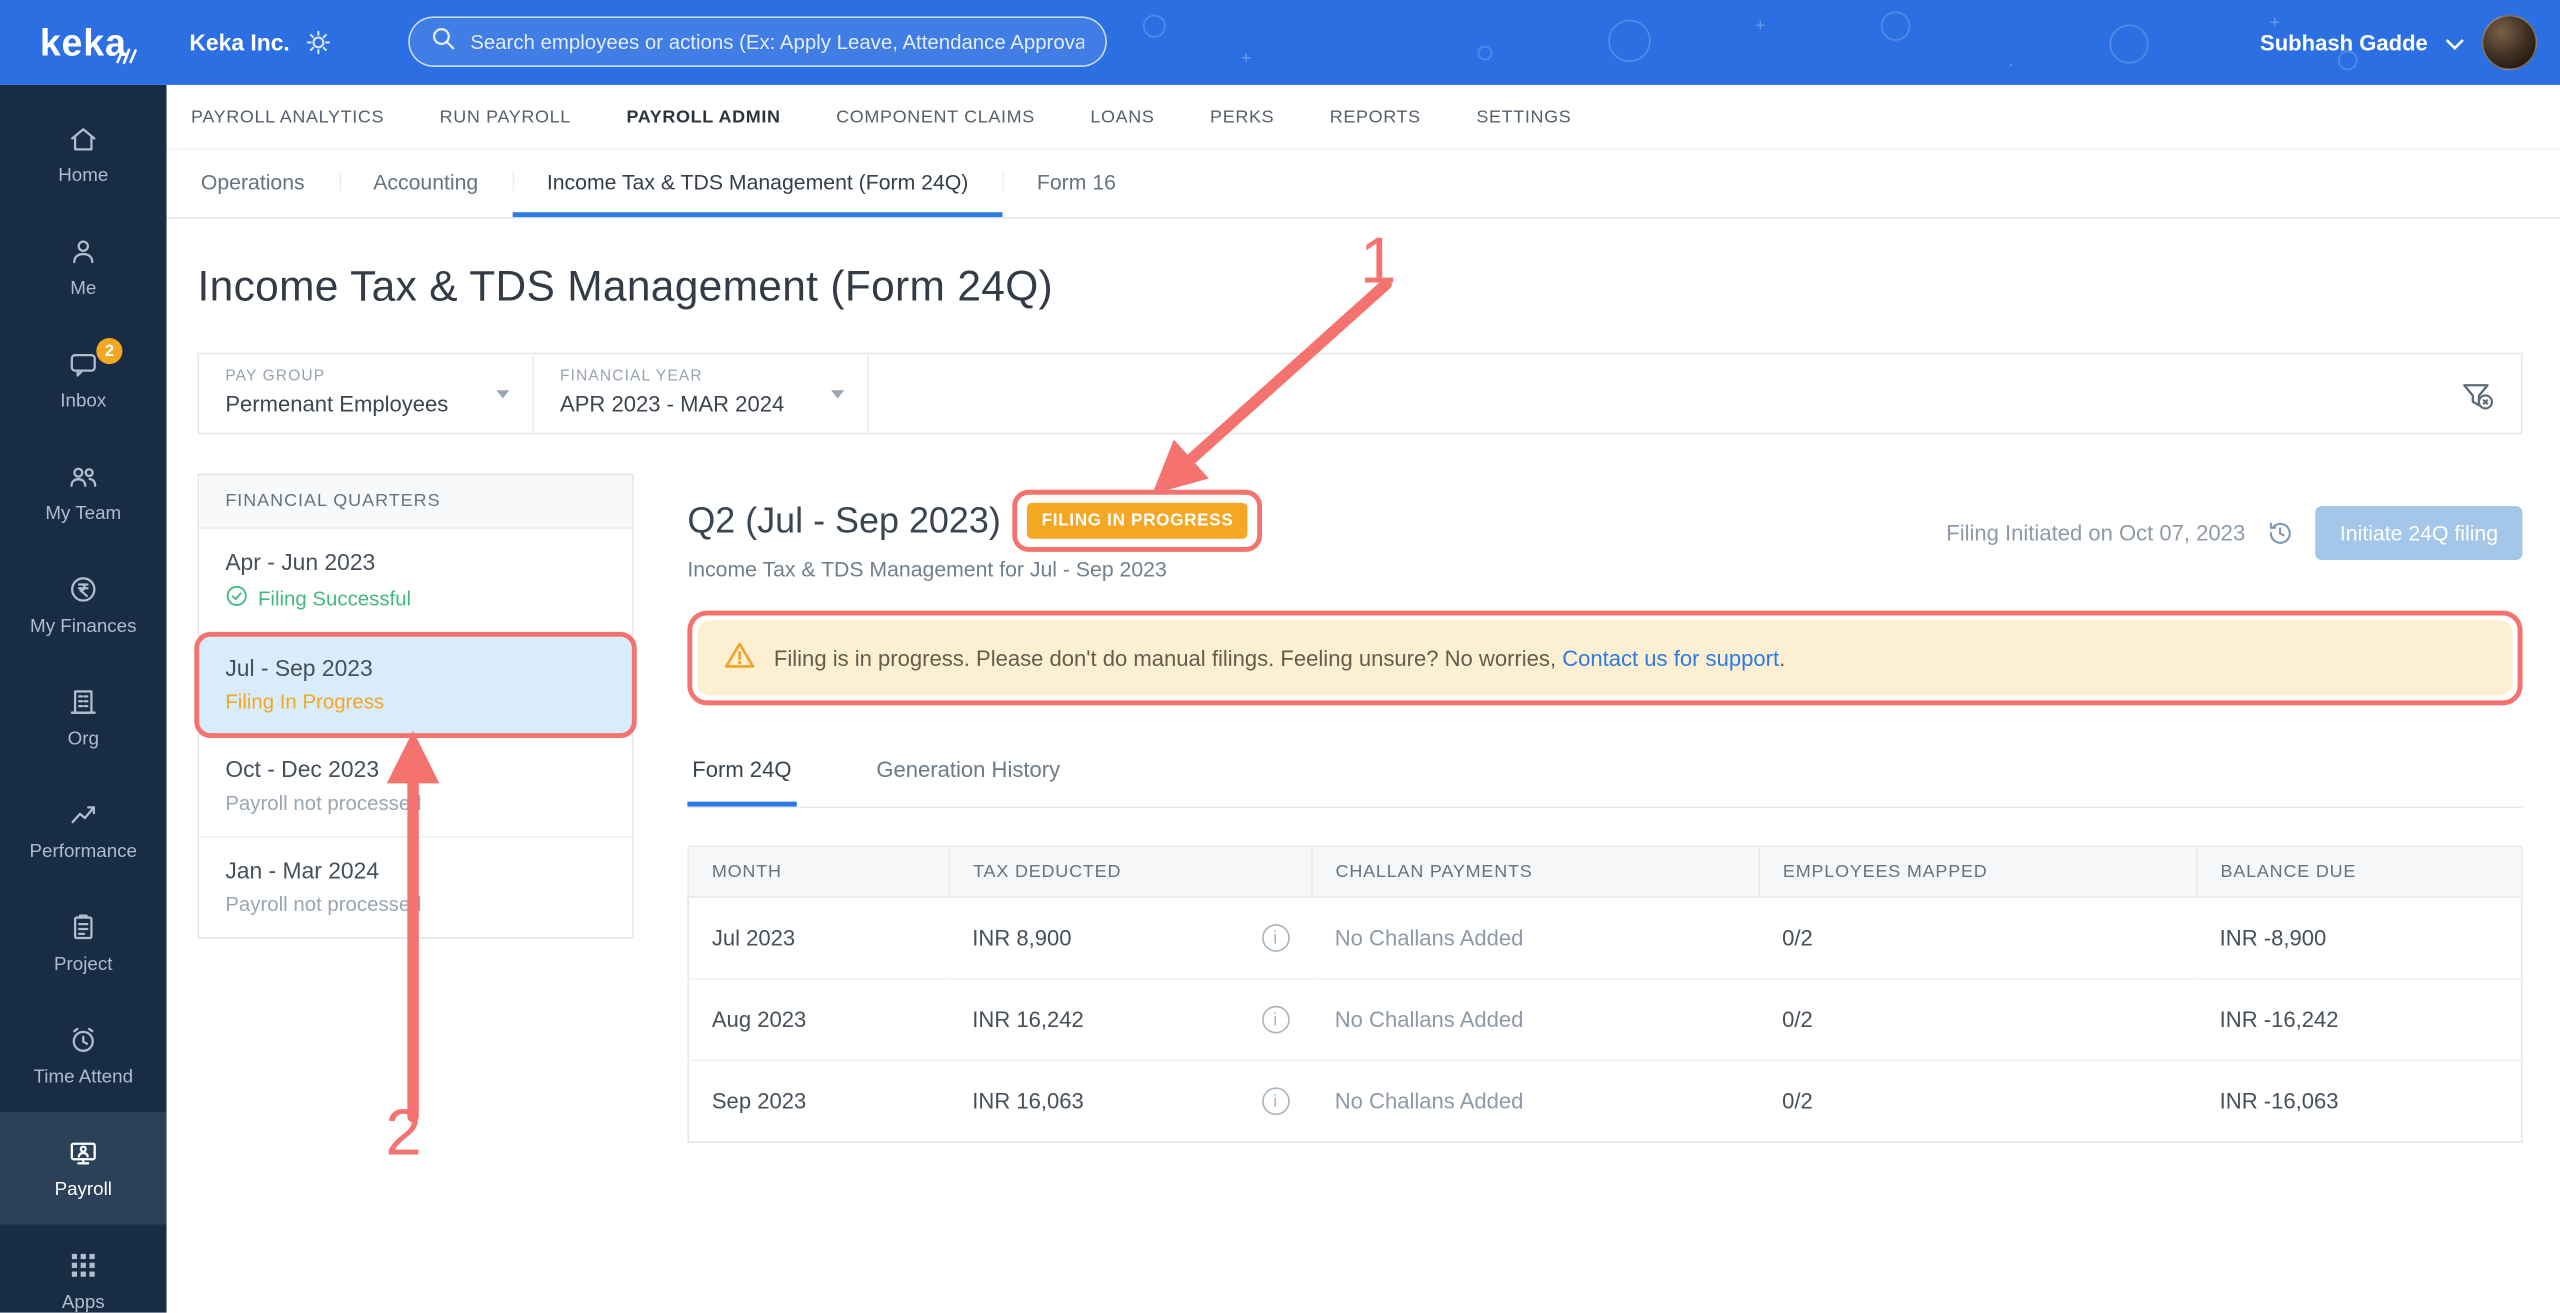  Describe the element at coordinates (2280, 533) in the screenshot. I see `history-clock-icon` at that location.